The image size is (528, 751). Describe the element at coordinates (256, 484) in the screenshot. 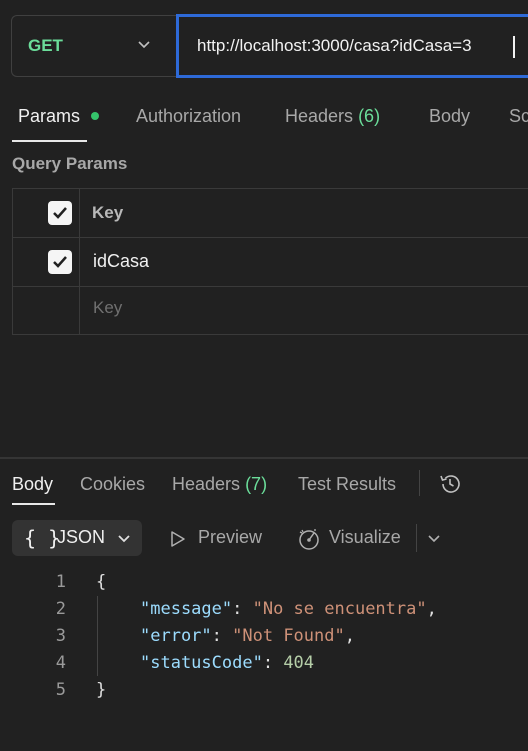

I see `response-tab-headers-count: (7)` at that location.